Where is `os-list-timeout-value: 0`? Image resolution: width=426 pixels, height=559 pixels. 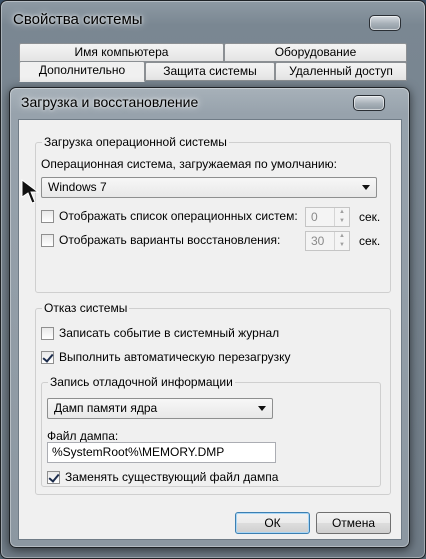
os-list-timeout-value: 0 is located at coordinates (314, 217).